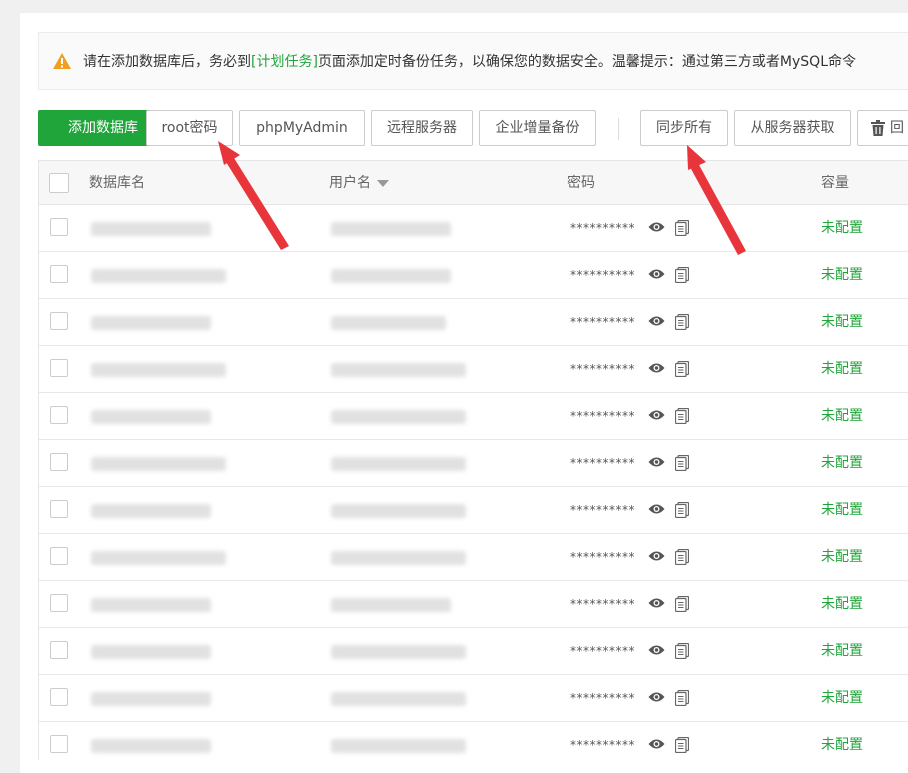 This screenshot has height=773, width=908. I want to click on remote-server-button: 远程服务器, so click(422, 128).